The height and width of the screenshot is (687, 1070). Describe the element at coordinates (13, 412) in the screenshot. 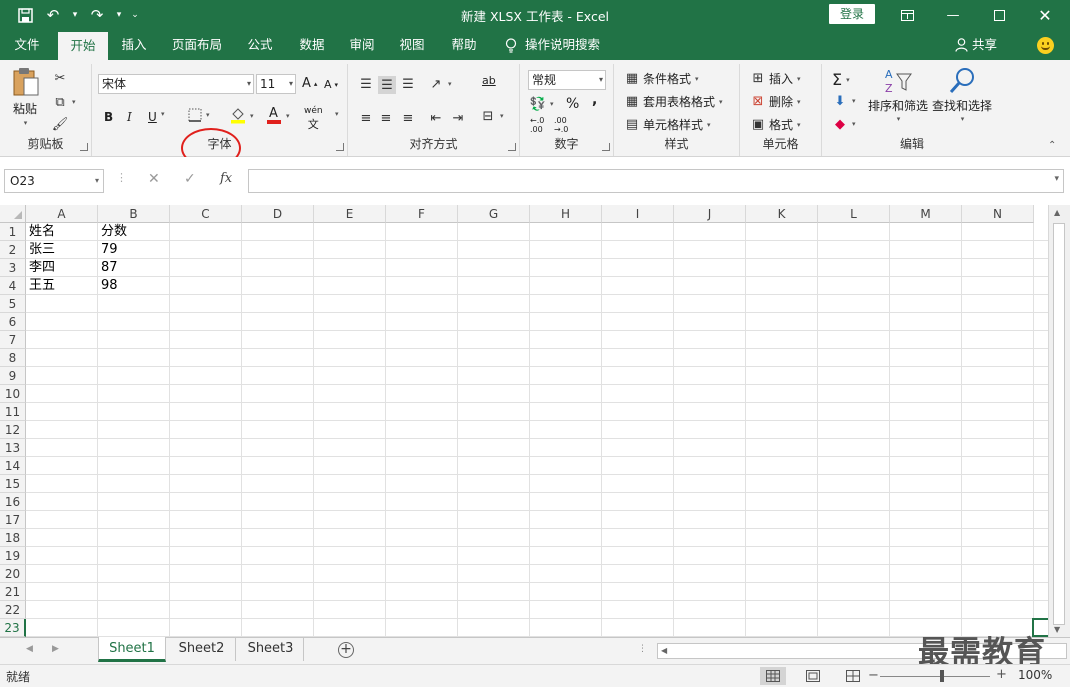

I see `row-header-11: 11` at that location.